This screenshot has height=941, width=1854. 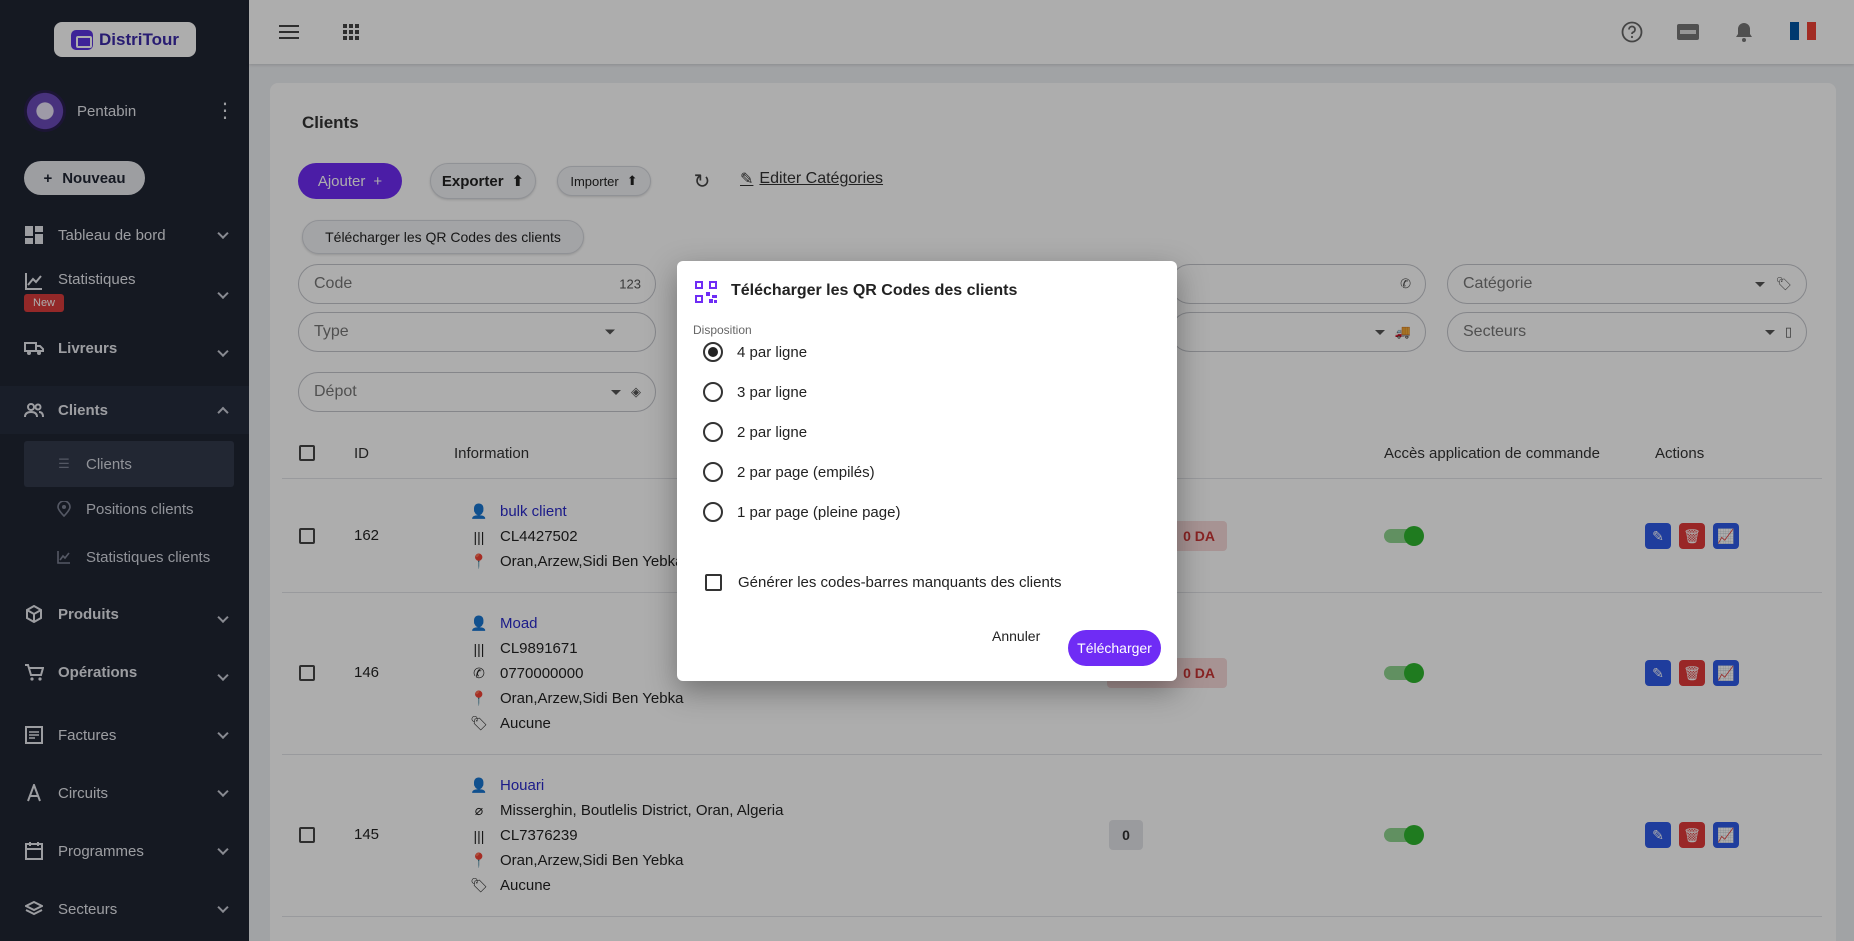 I want to click on layout-option-2-per-row: 2 par ligne, so click(x=755, y=432).